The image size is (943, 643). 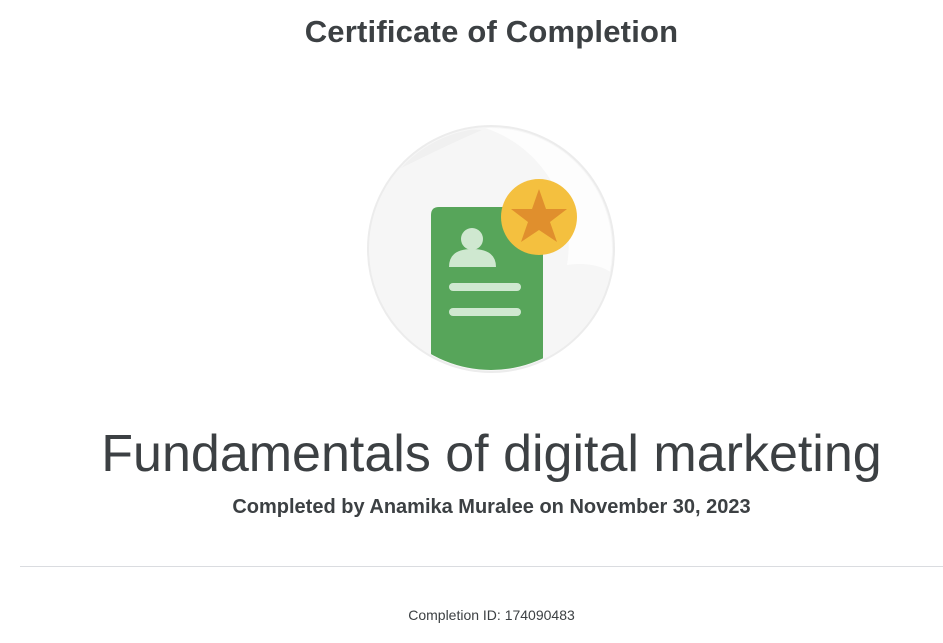 What do you see at coordinates (491, 454) in the screenshot?
I see `course-title: Fundamentals of digital marketing` at bounding box center [491, 454].